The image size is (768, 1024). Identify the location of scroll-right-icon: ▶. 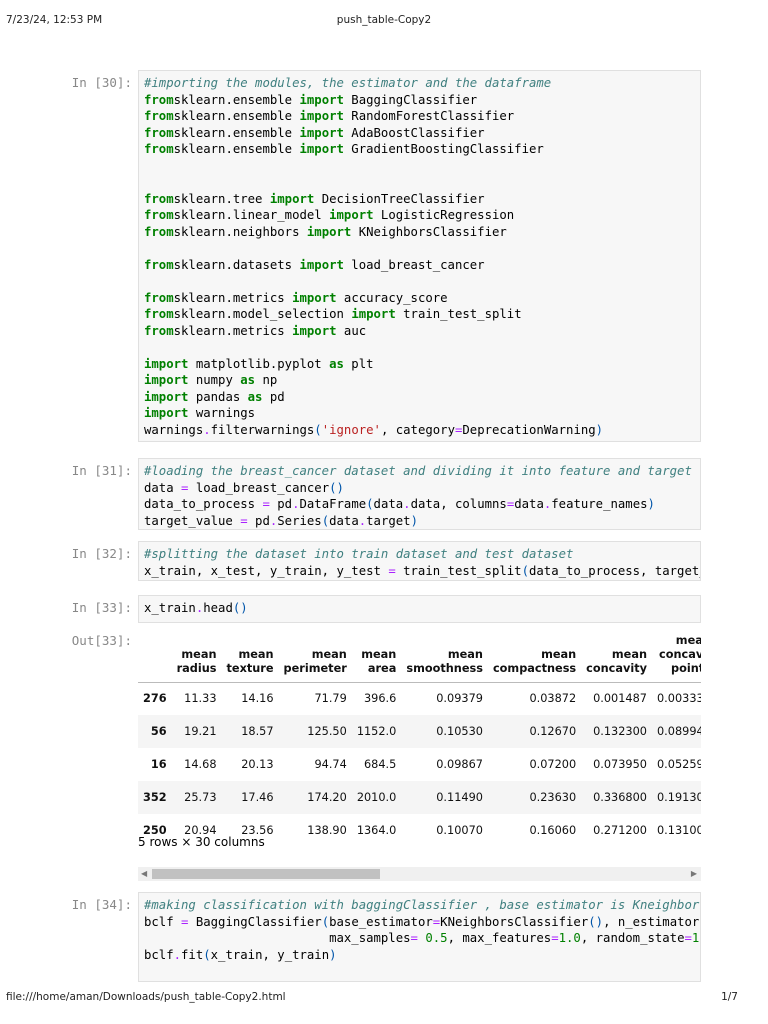
(694, 874).